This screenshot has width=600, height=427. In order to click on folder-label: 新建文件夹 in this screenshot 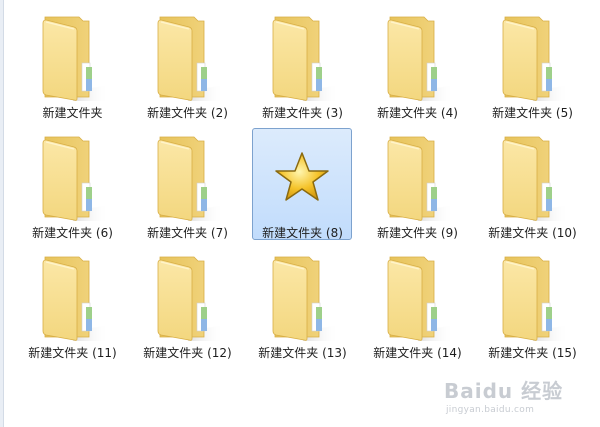, I will do `click(72, 113)`.